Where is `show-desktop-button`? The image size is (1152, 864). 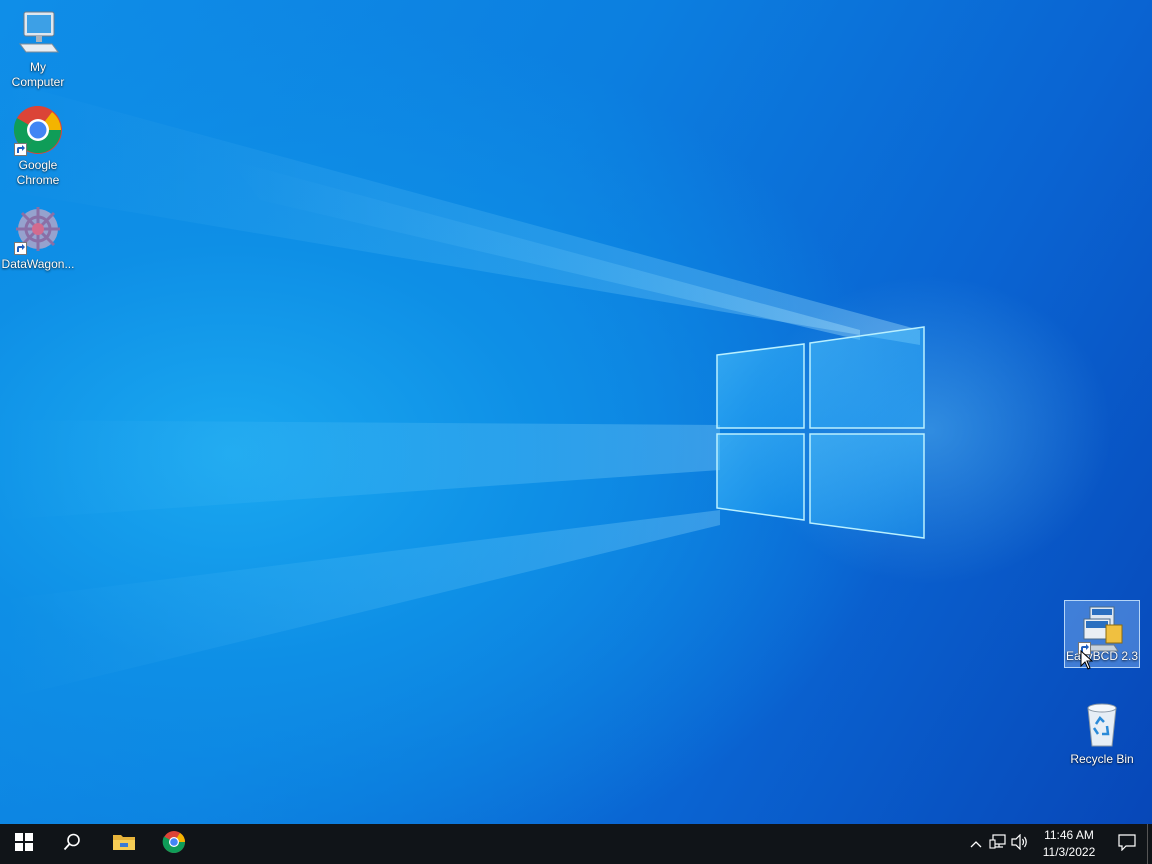 show-desktop-button is located at coordinates (1149, 844).